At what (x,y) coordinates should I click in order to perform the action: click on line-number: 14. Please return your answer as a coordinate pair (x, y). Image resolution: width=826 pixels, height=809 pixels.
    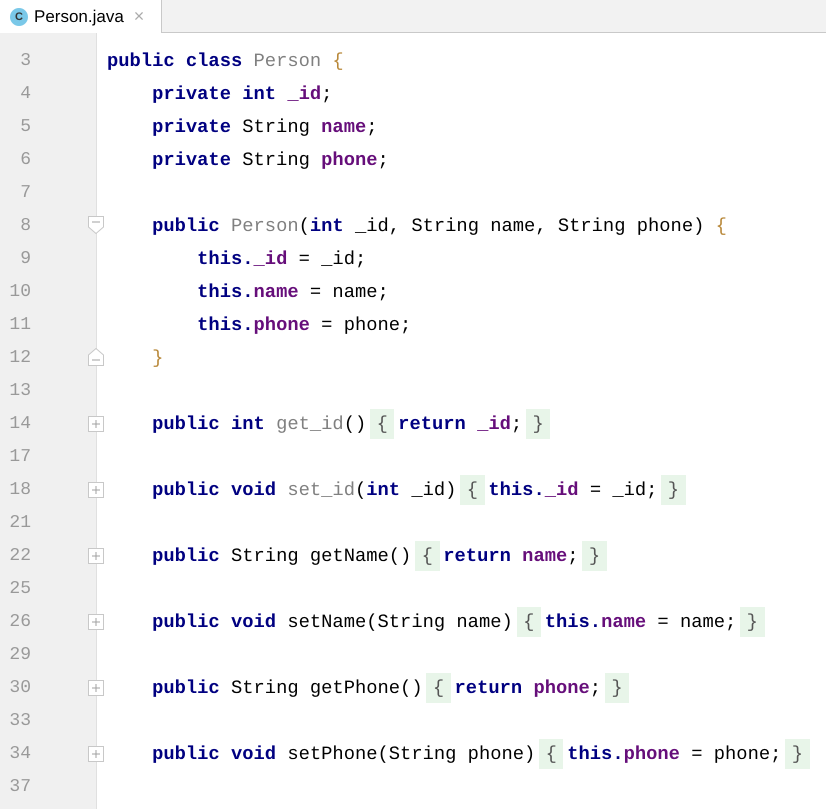
    Looking at the image, I should click on (19, 424).